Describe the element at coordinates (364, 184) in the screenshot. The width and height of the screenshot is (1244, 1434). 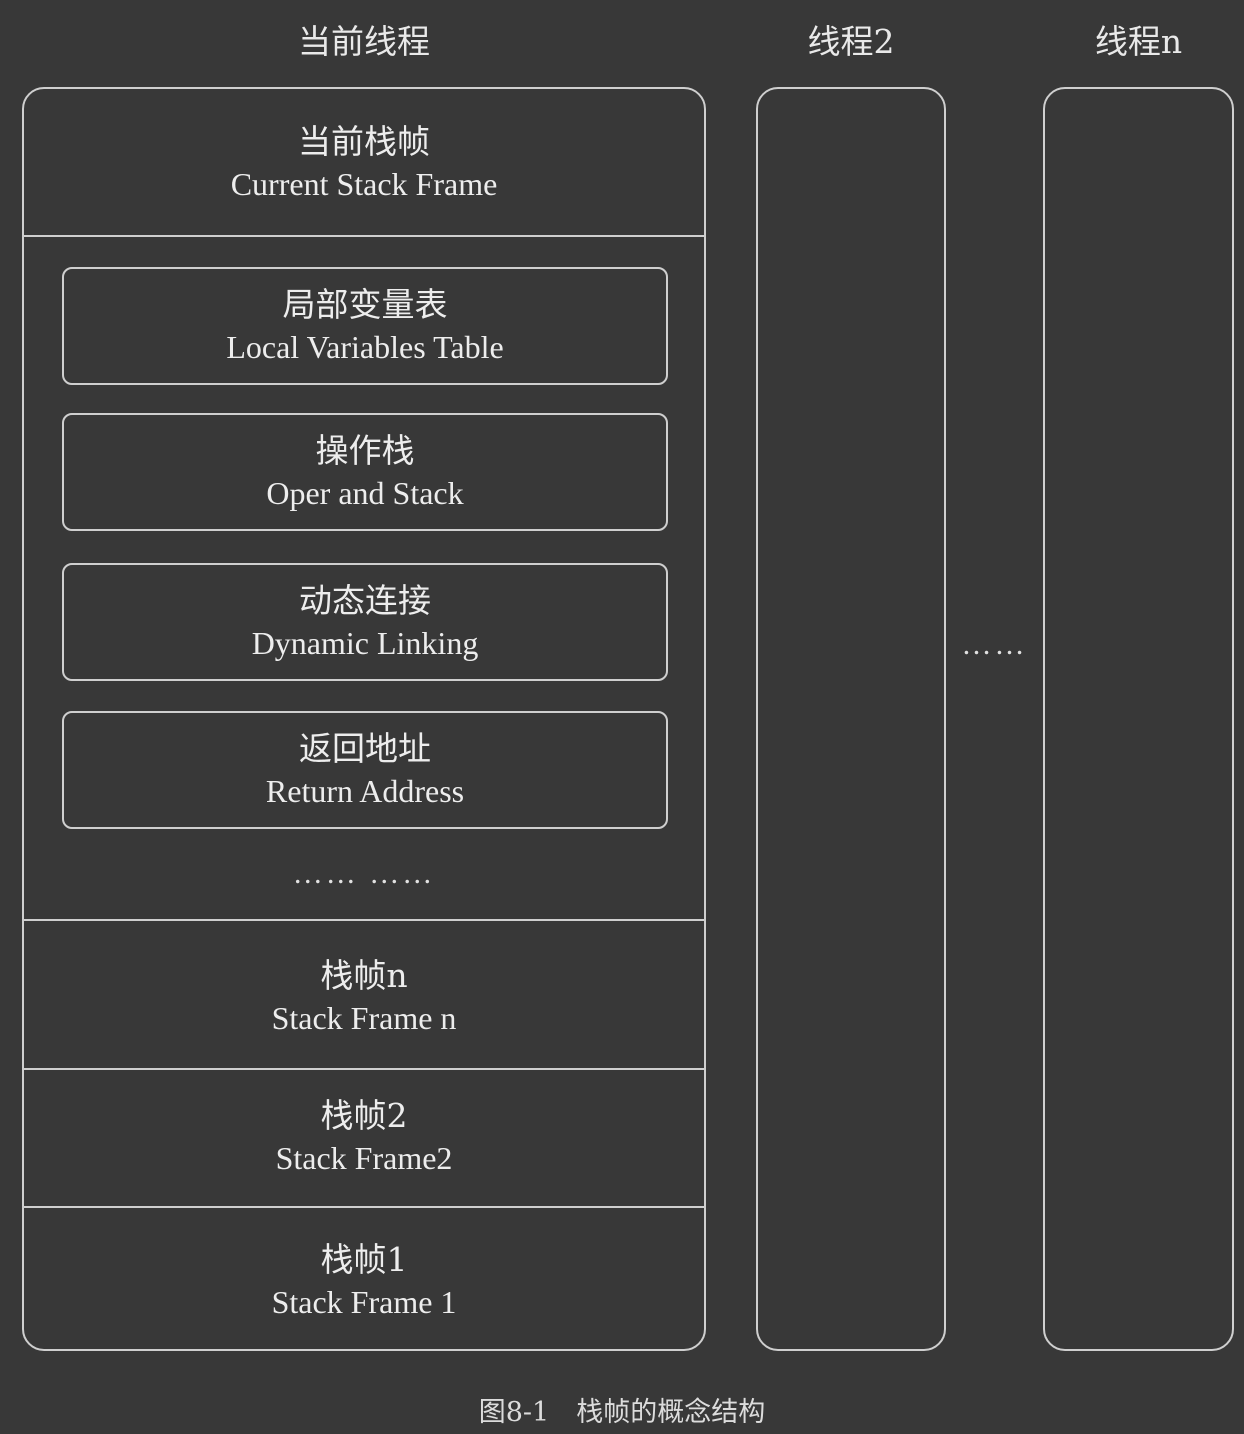
I see `current-stack-frame-en: Current Stack Frame` at that location.